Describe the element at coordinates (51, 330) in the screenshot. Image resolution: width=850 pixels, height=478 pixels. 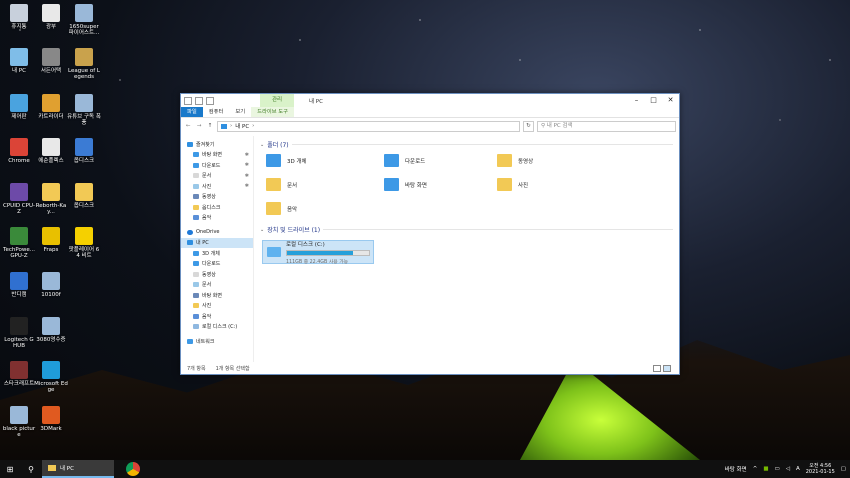
I see `desktop-icon: 3080영수증` at that location.